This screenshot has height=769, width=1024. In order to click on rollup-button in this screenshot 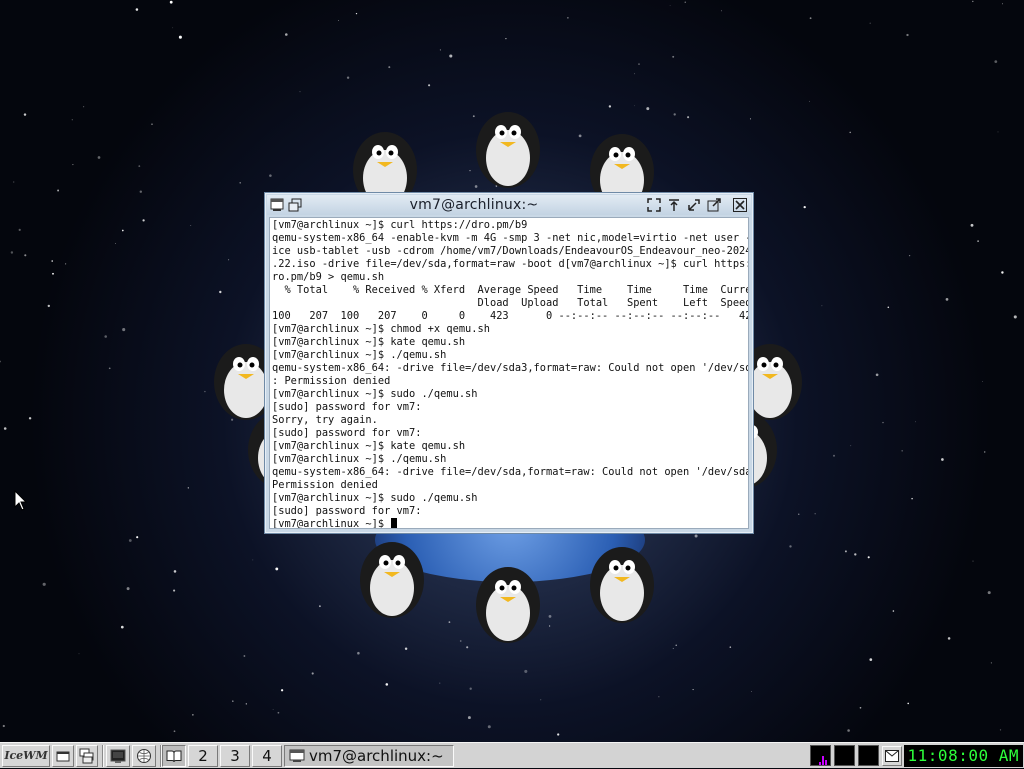, I will do `click(674, 205)`.